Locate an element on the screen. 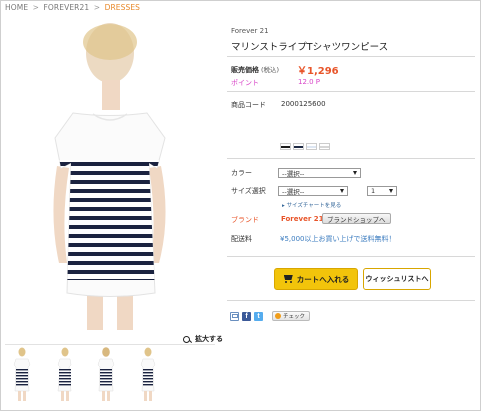 The image size is (481, 411). price-label-text: 販売価格 is located at coordinates (245, 70).